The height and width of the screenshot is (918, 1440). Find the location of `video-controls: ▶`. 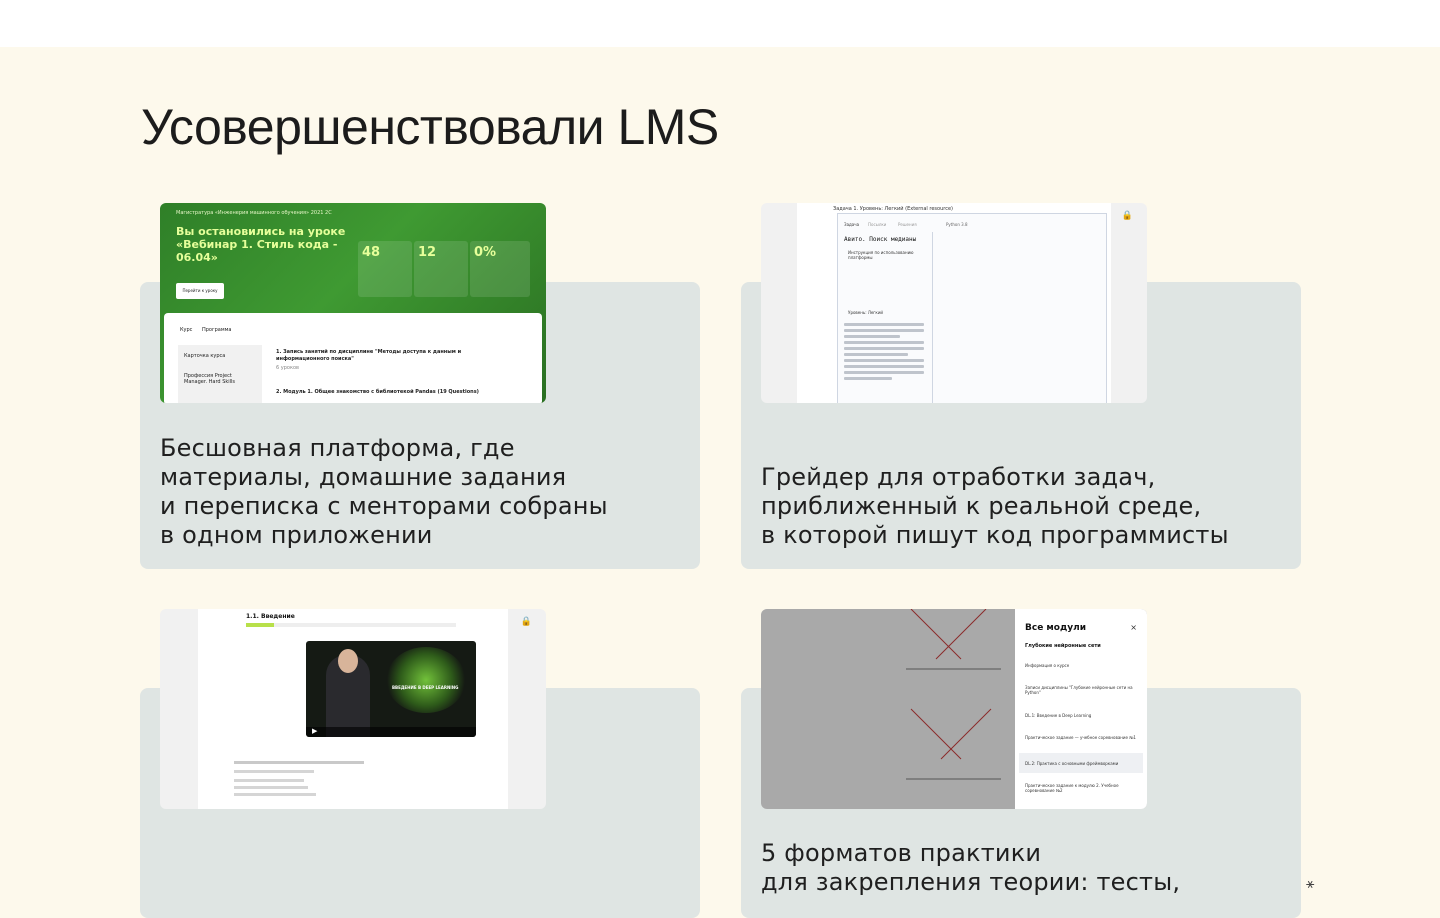

video-controls: ▶ is located at coordinates (391, 732).